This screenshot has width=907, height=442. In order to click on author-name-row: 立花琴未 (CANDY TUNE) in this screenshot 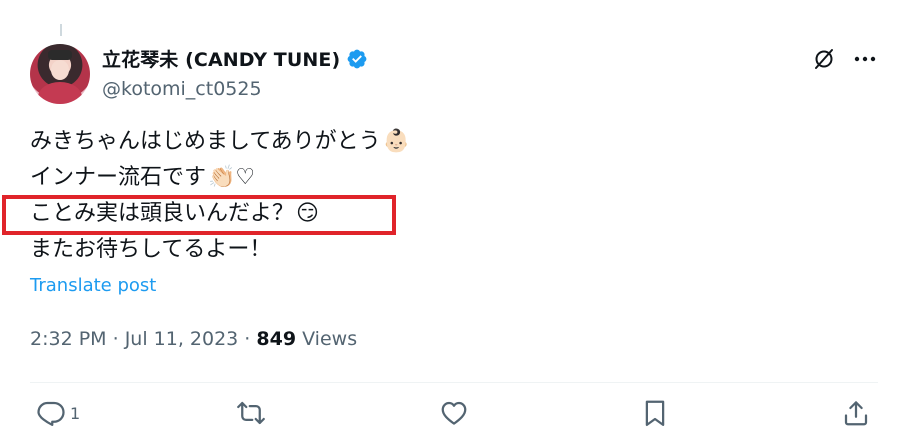, I will do `click(235, 58)`.